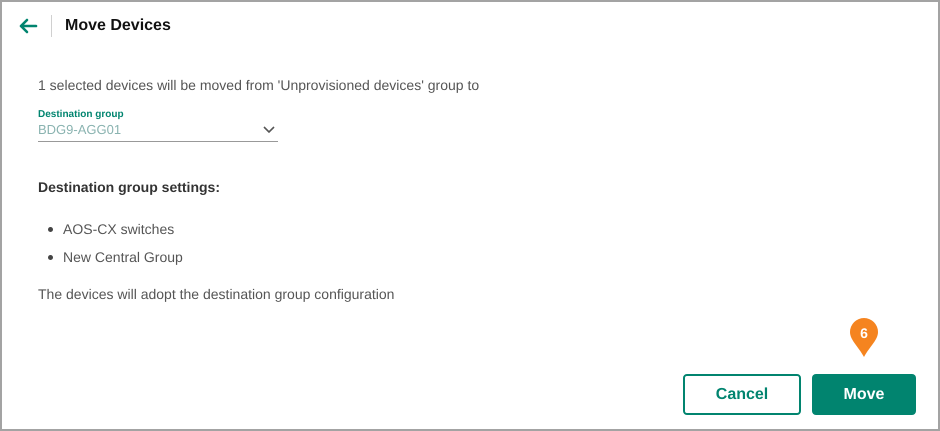 The height and width of the screenshot is (431, 940). Describe the element at coordinates (118, 26) in the screenshot. I see `dialog-title: Move Devices` at that location.